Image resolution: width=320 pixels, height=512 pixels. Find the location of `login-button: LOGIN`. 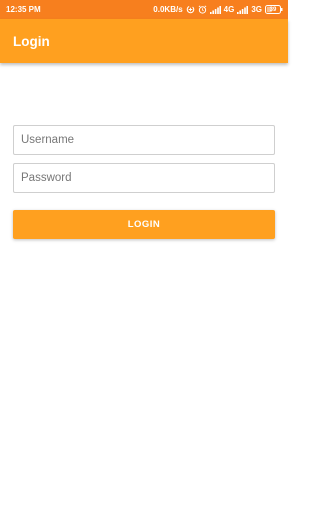

login-button: LOGIN is located at coordinates (144, 224).